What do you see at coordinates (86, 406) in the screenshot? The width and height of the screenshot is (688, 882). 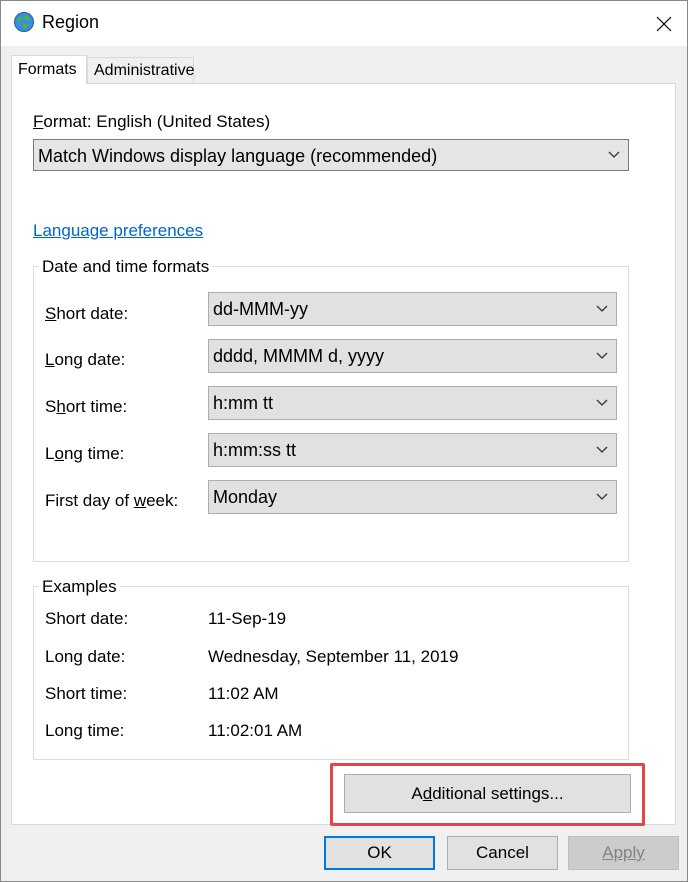 I see `short-time-label: Short time:` at bounding box center [86, 406].